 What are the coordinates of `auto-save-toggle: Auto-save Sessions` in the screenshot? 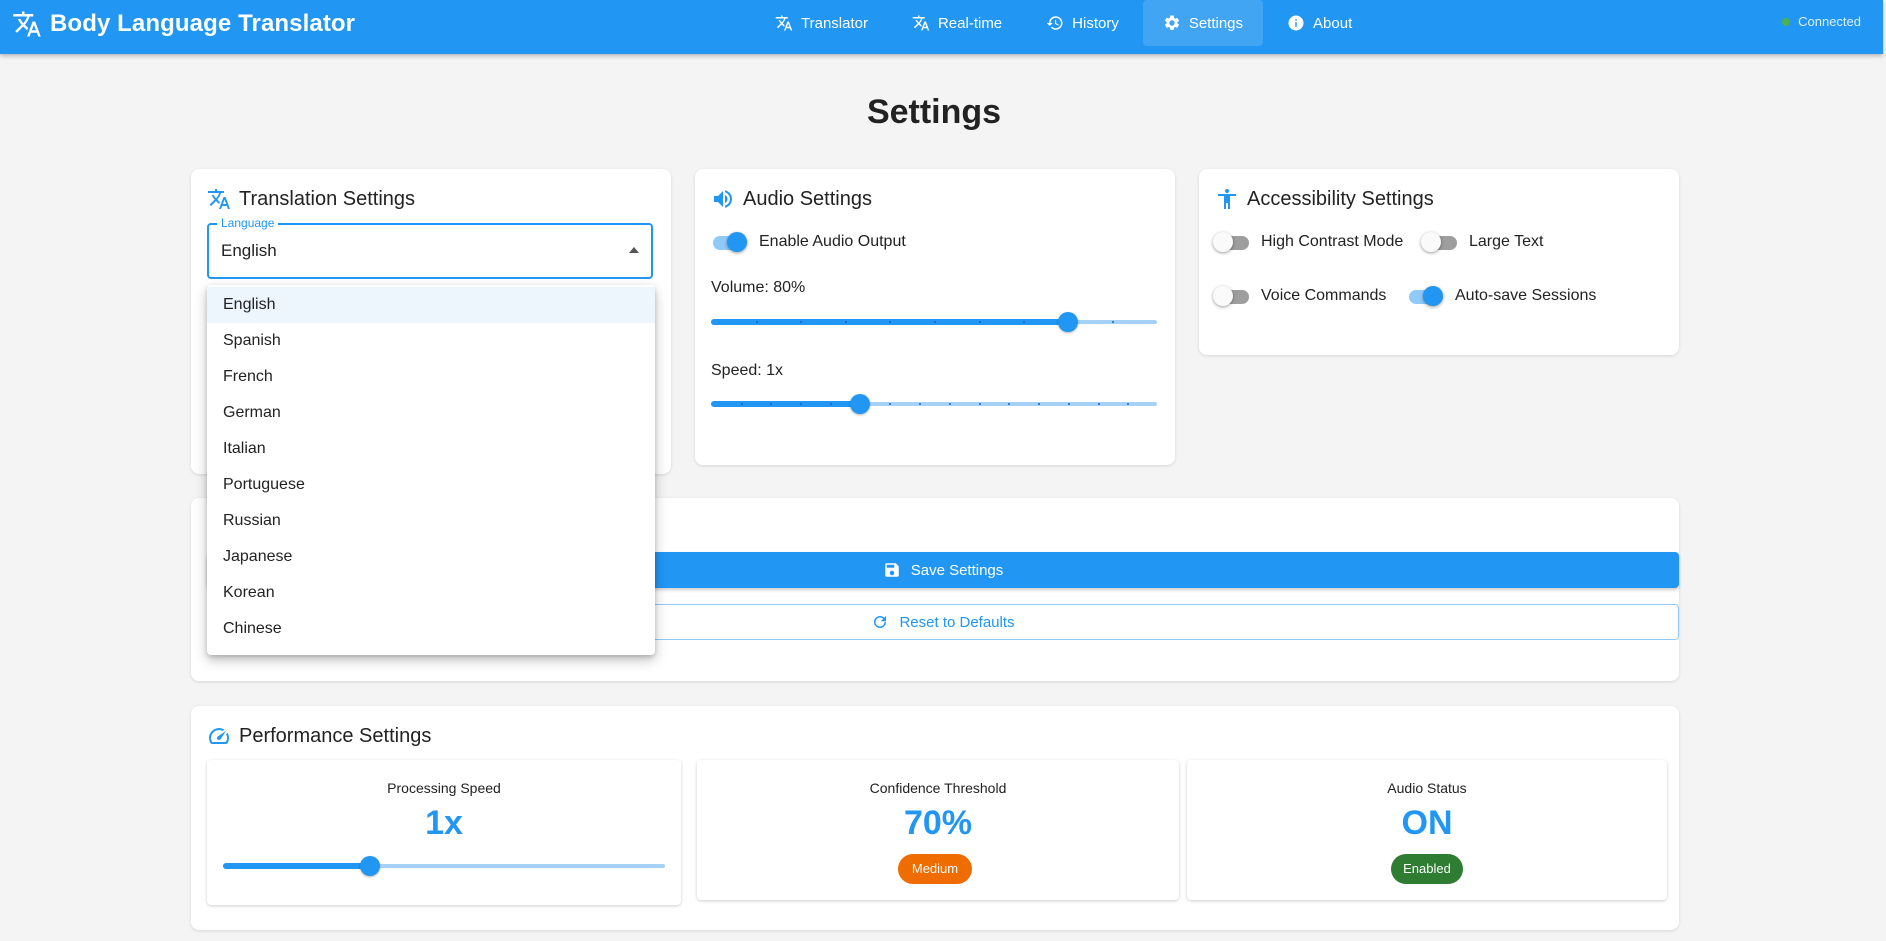 It's located at (1501, 296).